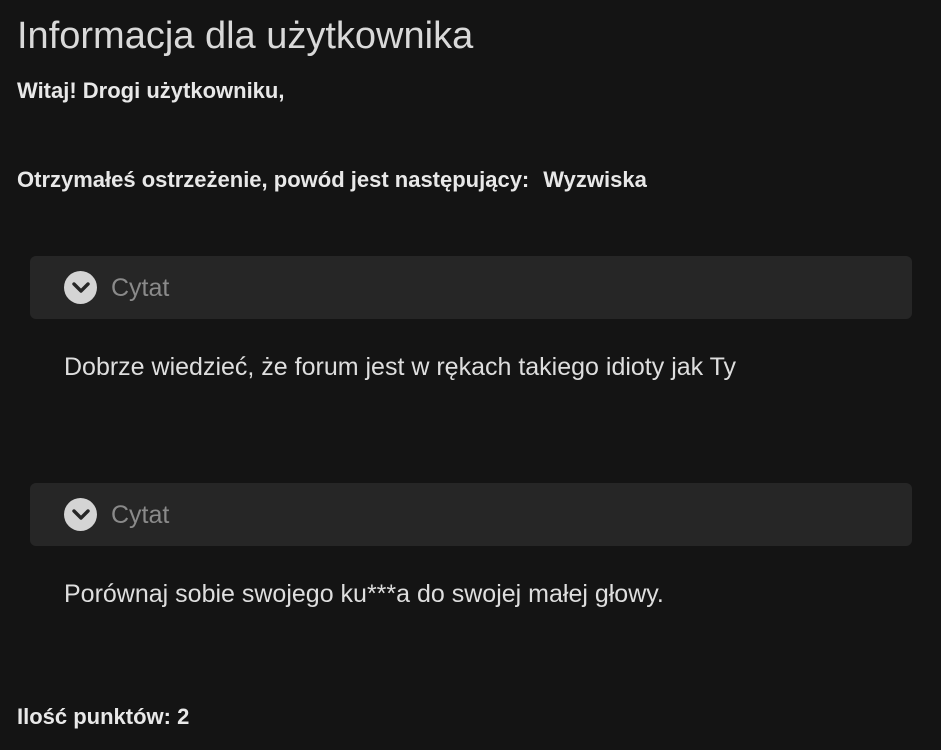 This screenshot has height=750, width=941. Describe the element at coordinates (595, 179) in the screenshot. I see `warning-reason: Wyzwiska` at that location.